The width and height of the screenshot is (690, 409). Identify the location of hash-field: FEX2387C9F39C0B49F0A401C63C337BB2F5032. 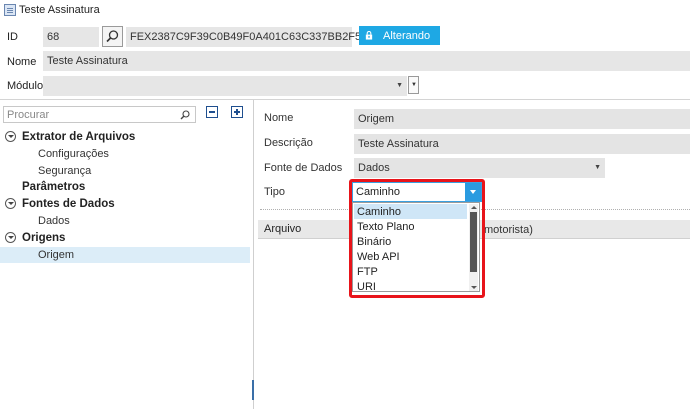
(253, 37).